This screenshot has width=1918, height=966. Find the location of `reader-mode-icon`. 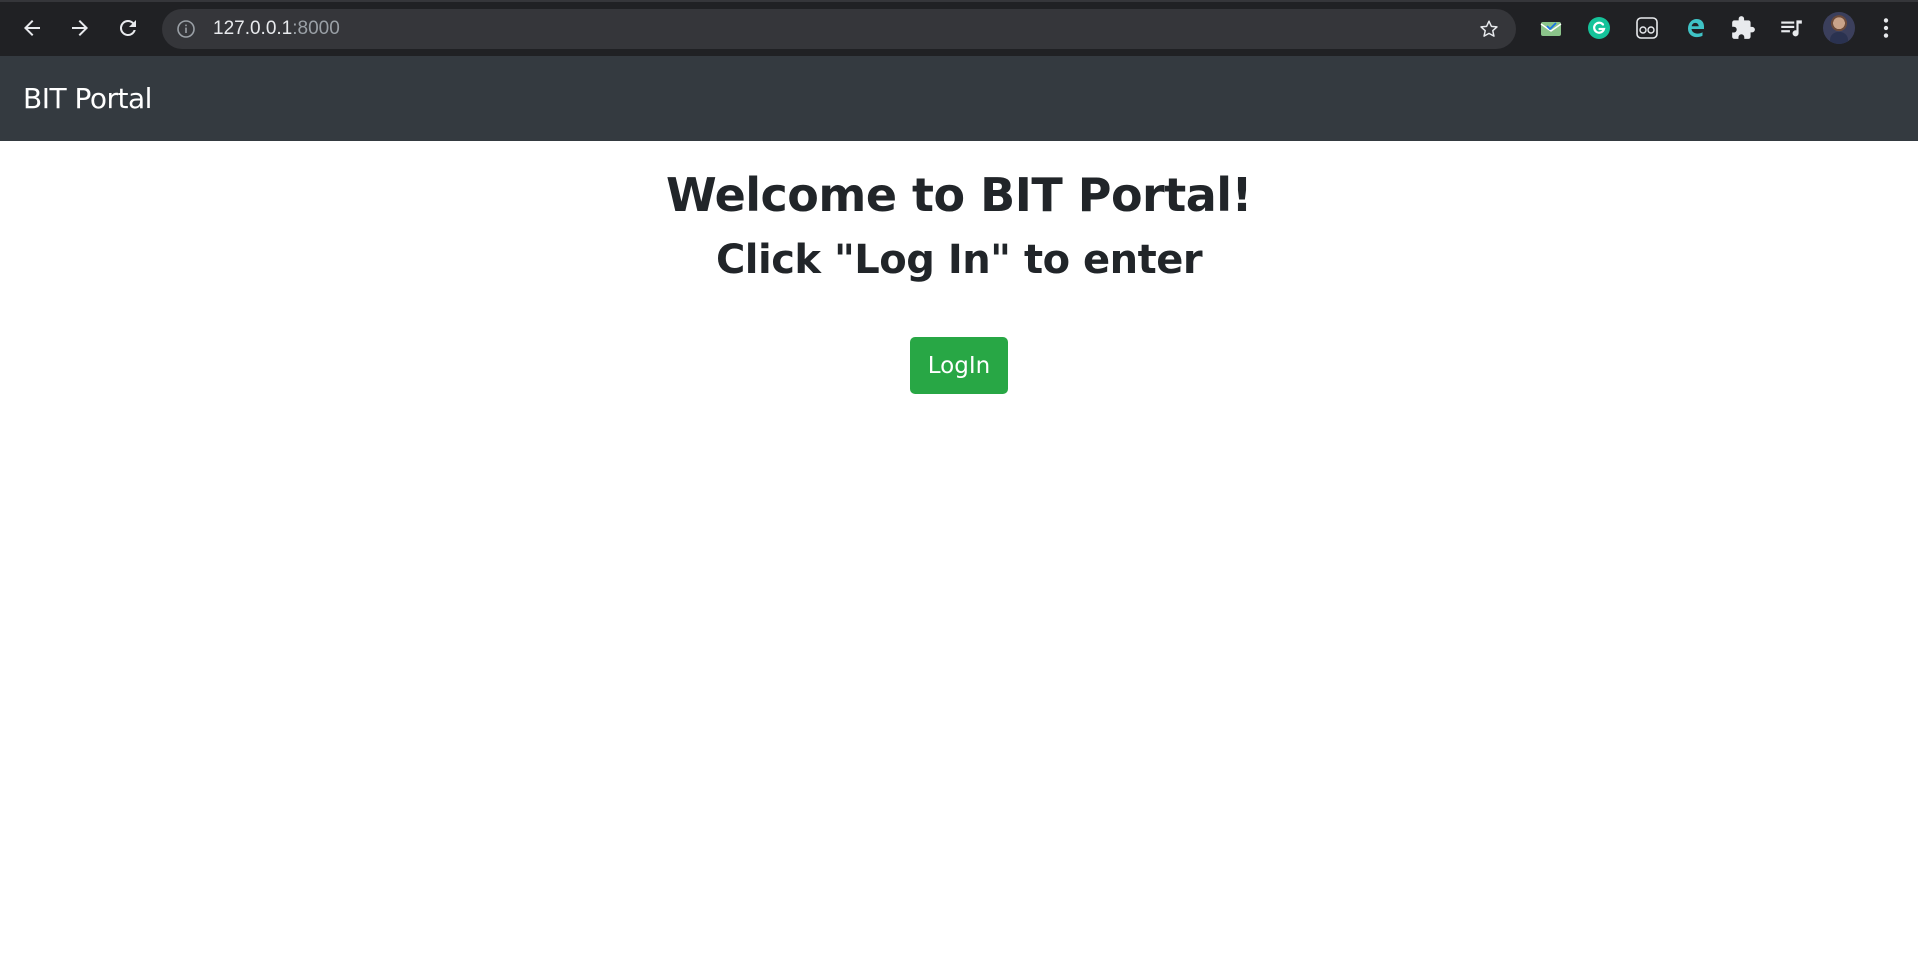

reader-mode-icon is located at coordinates (1647, 28).